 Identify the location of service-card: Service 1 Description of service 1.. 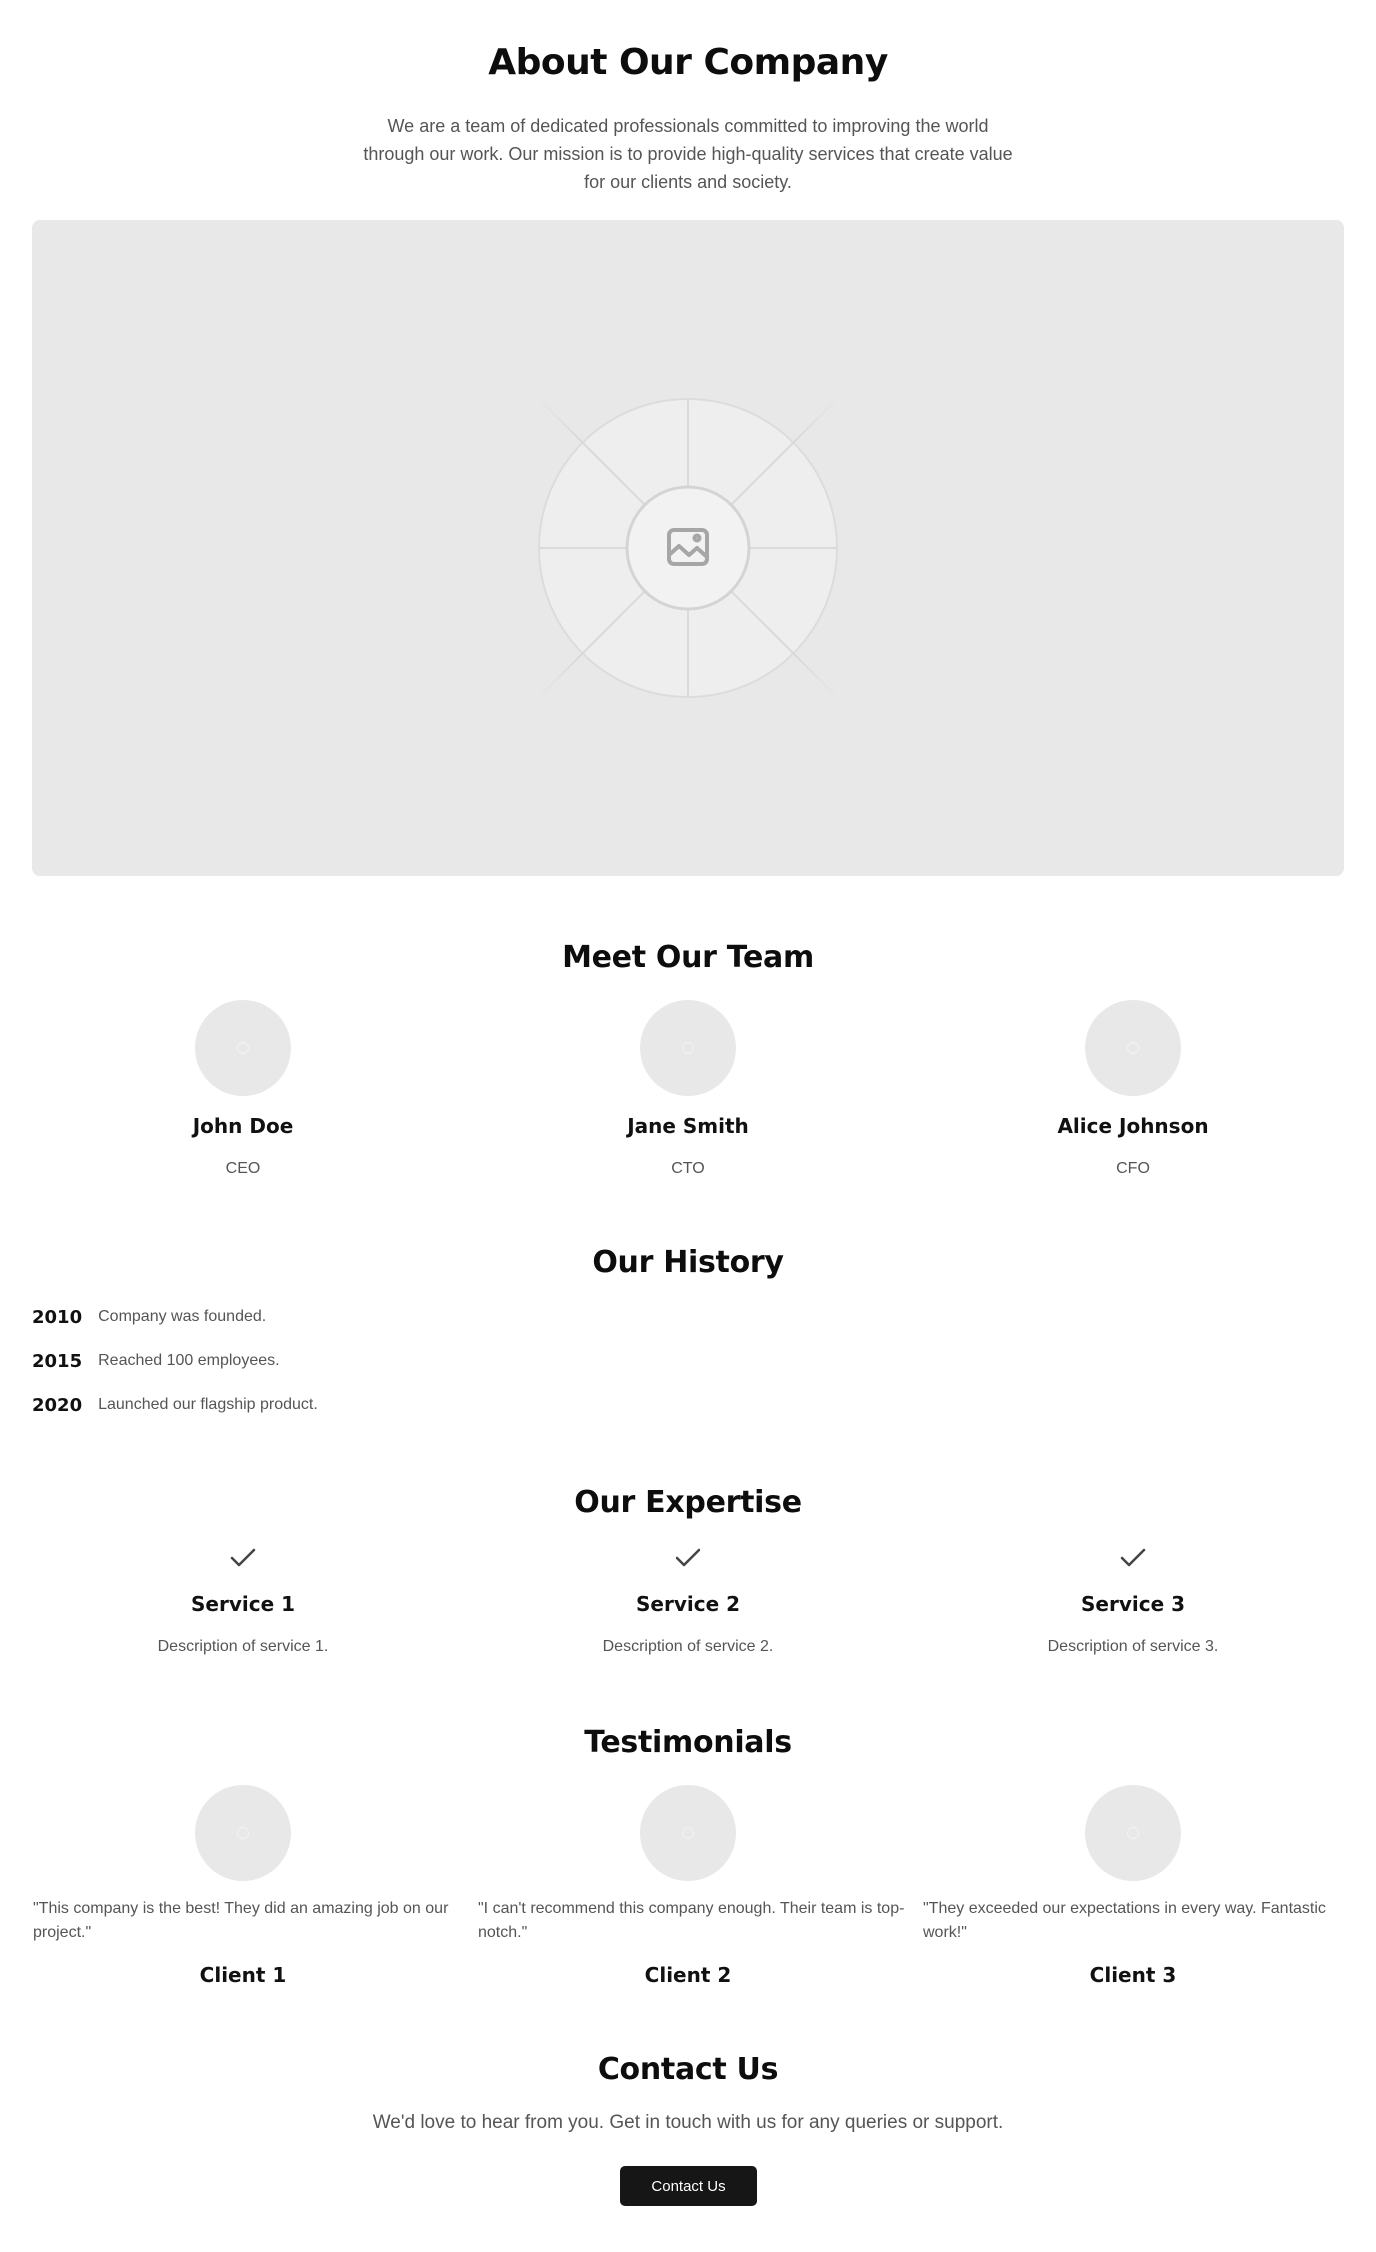
(243, 1604).